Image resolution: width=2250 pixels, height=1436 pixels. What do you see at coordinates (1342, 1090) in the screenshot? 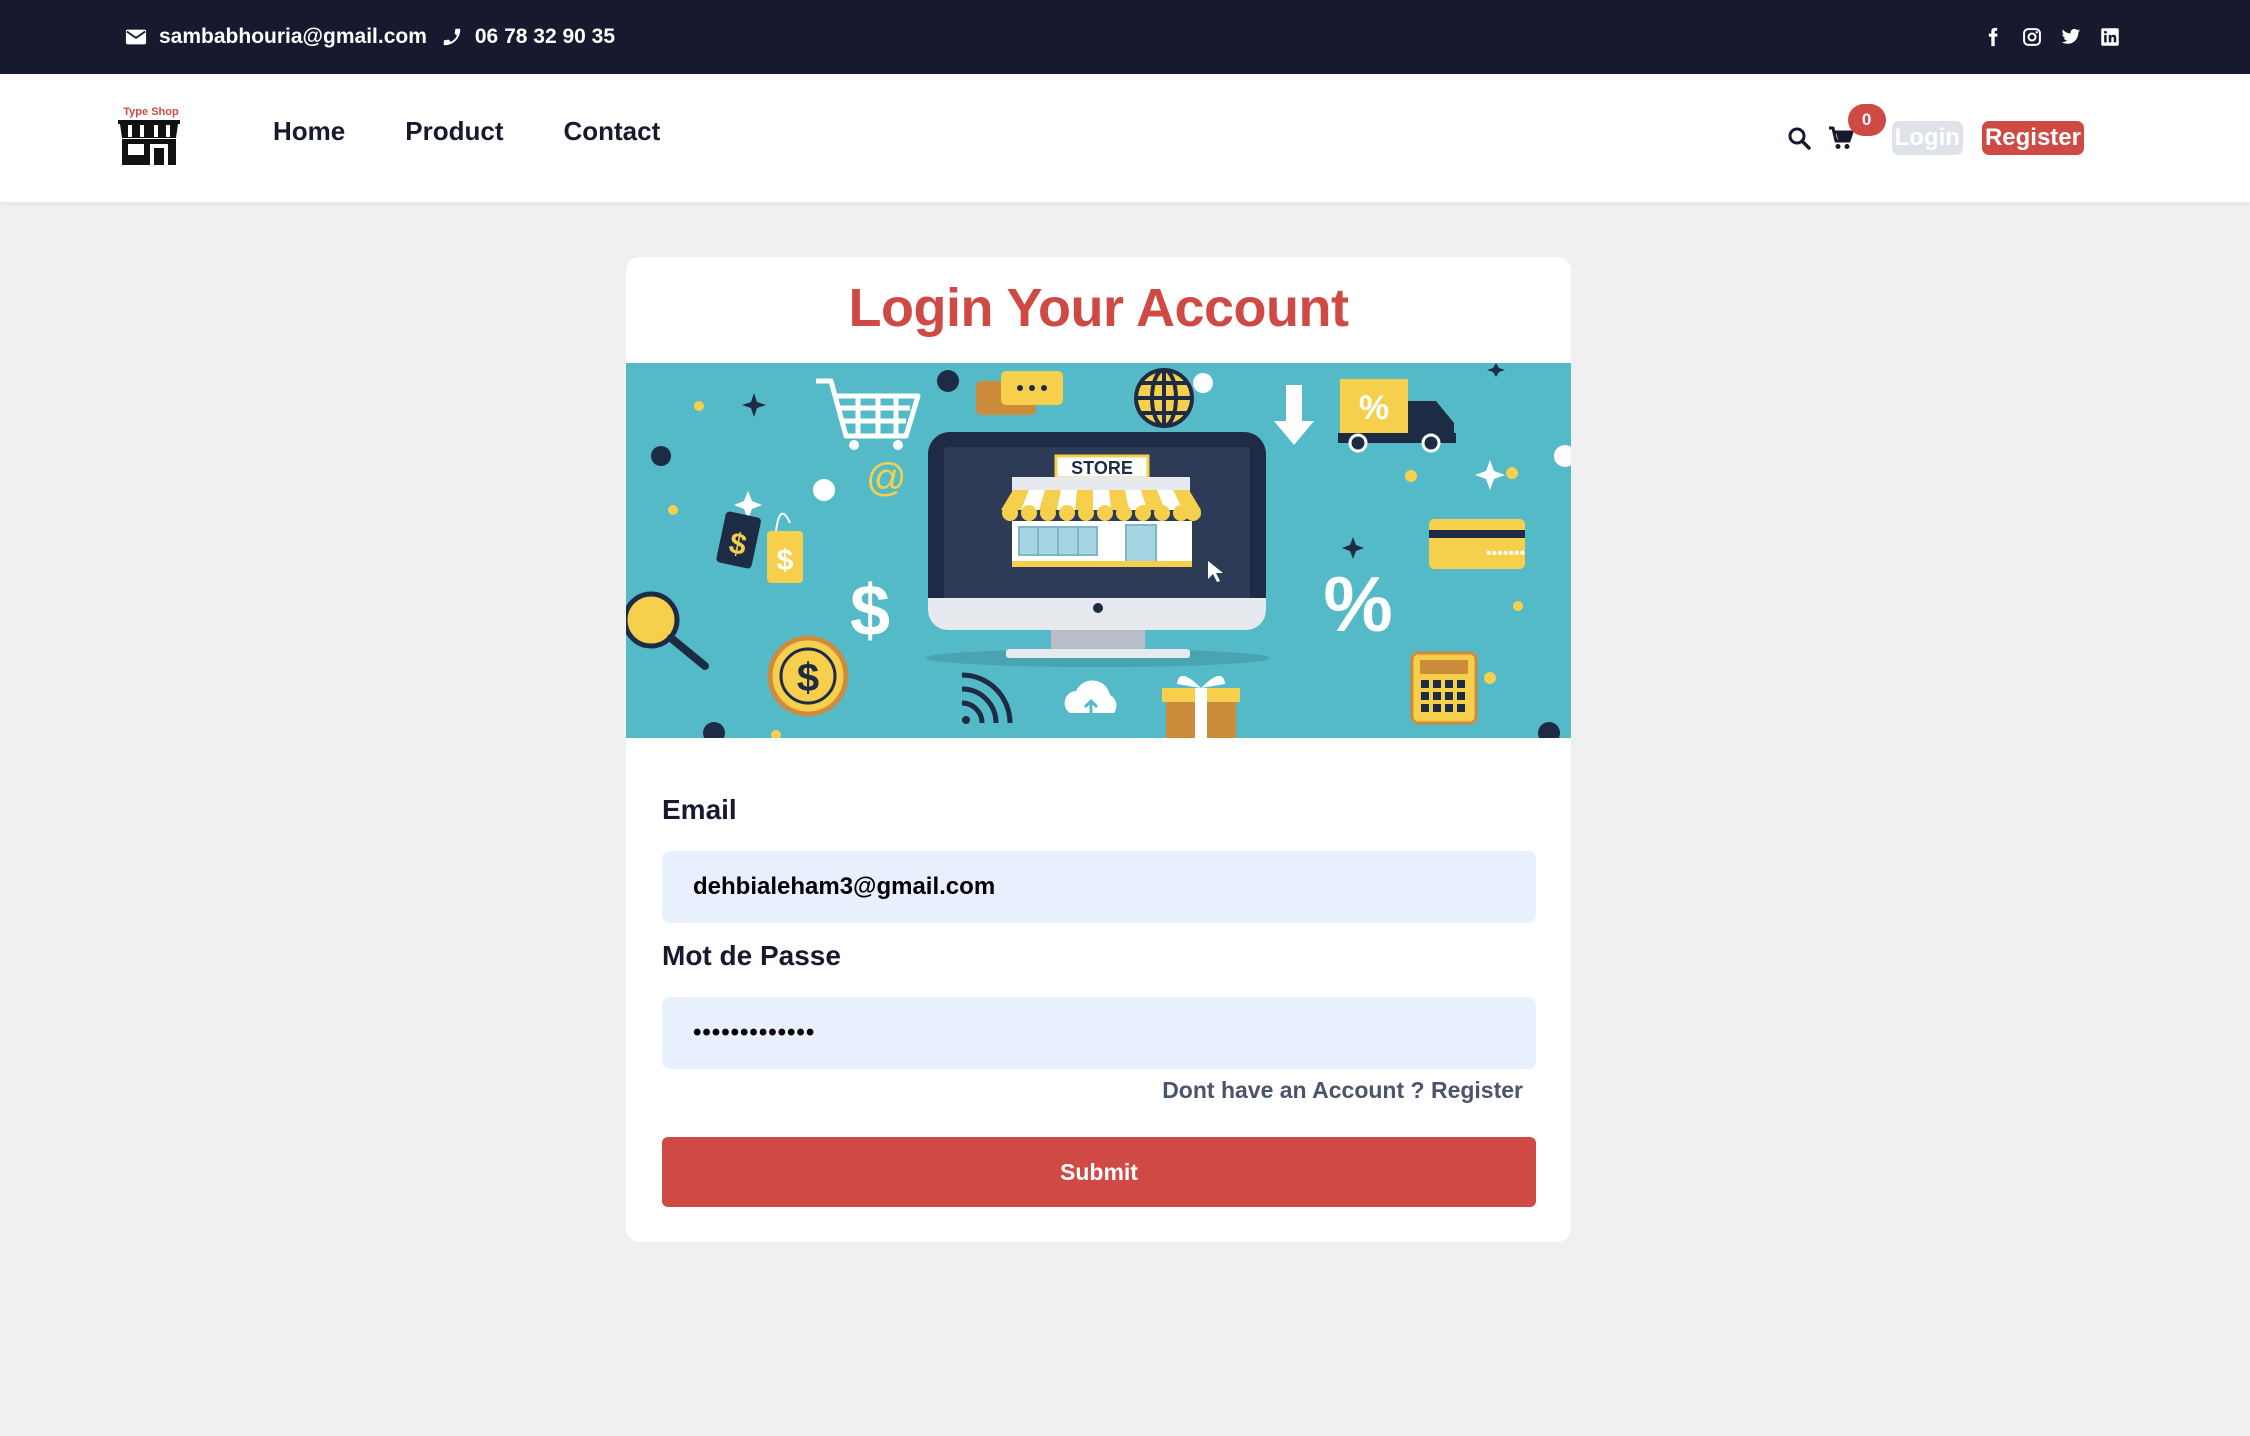
I see `register-link: Dont have an Account ? Register` at bounding box center [1342, 1090].